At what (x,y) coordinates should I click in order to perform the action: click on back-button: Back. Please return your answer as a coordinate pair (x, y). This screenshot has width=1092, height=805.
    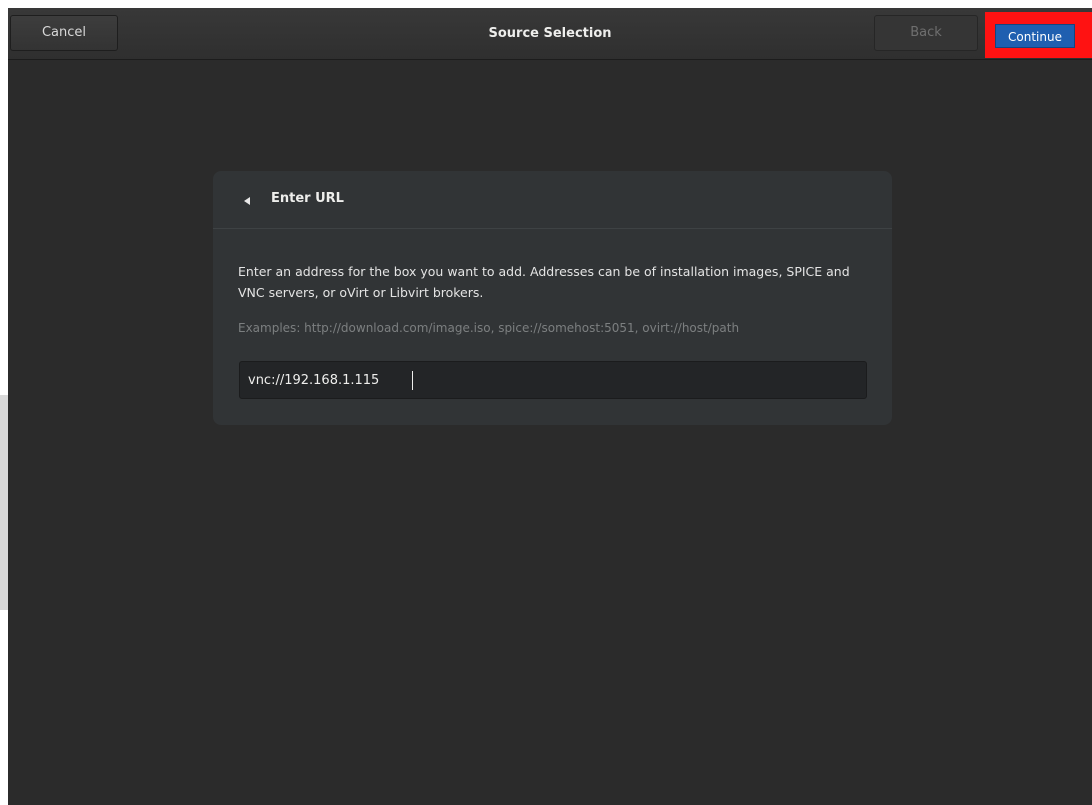
    Looking at the image, I should click on (926, 33).